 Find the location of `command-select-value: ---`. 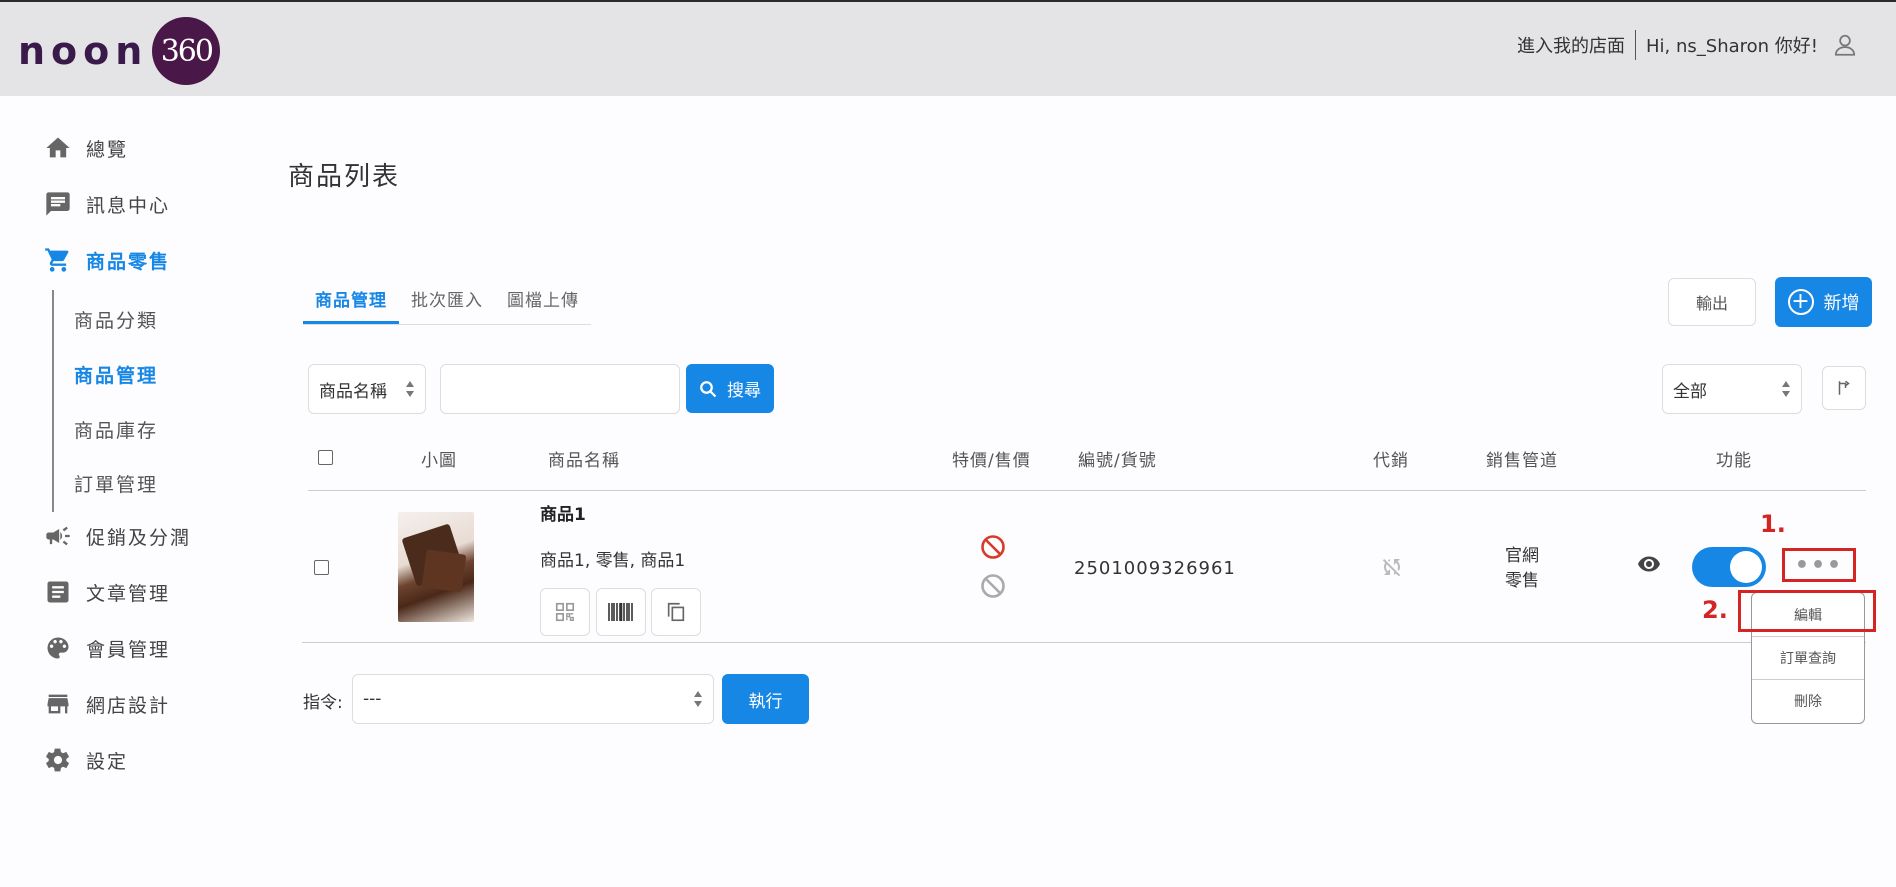

command-select-value: --- is located at coordinates (372, 699).